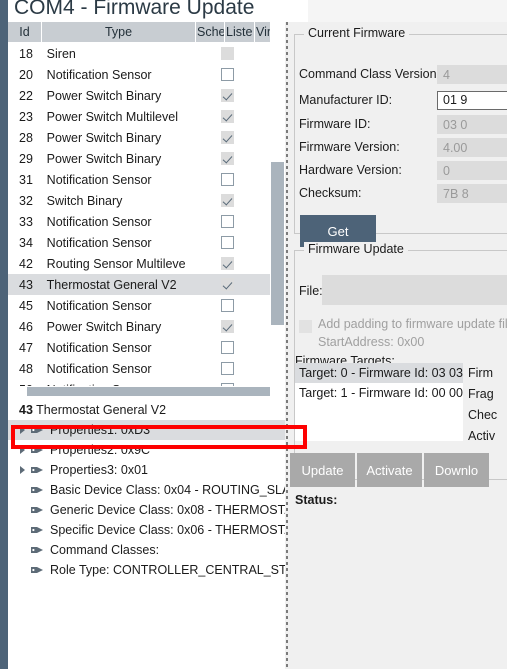  What do you see at coordinates (139, 179) in the screenshot?
I see `table-row: 31 Notification Sensor` at bounding box center [139, 179].